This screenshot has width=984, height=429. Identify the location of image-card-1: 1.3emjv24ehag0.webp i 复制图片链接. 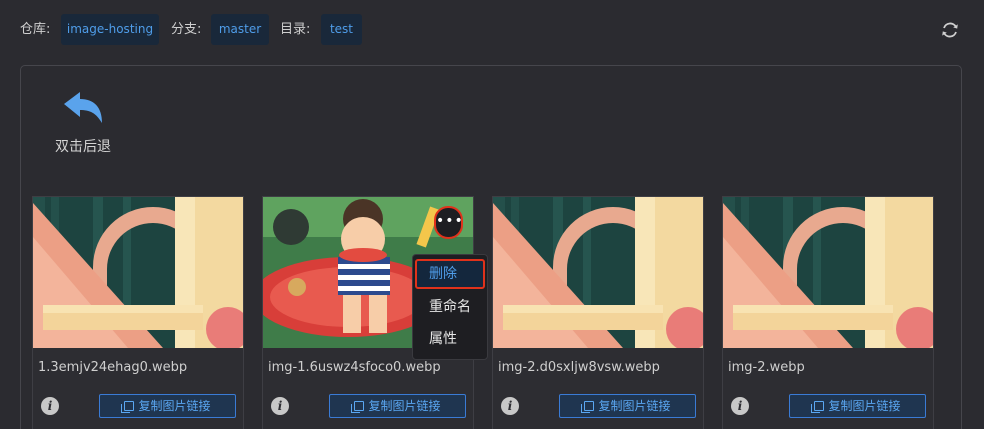
(138, 312).